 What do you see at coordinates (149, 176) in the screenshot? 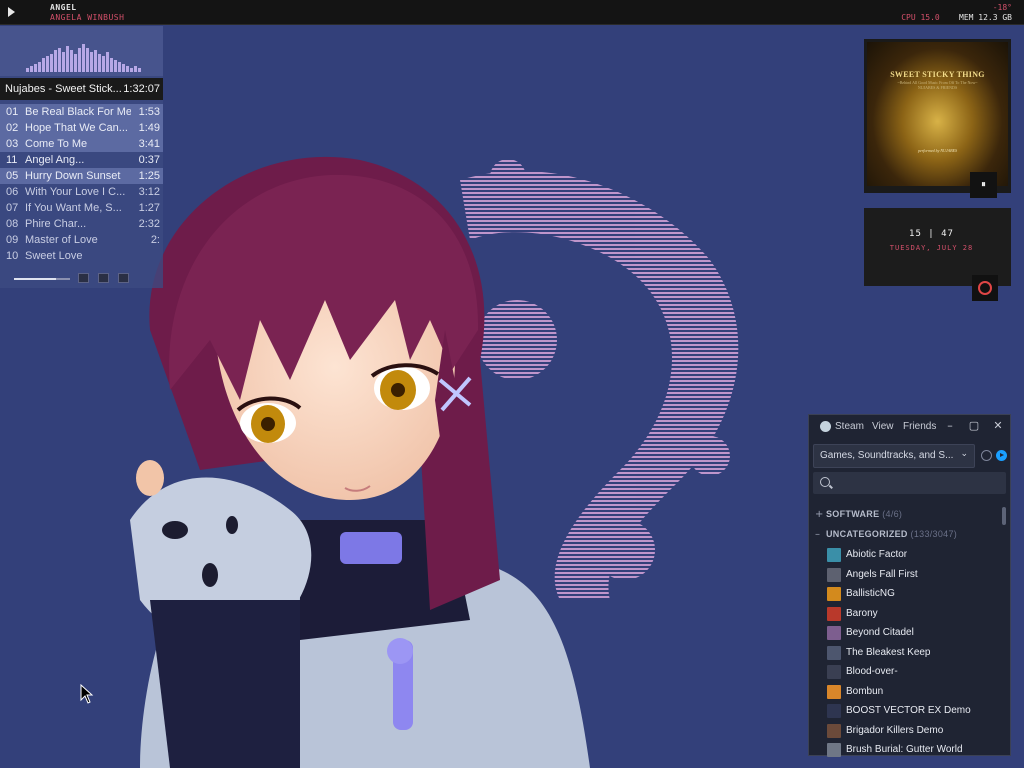
I see `track-duration: 1:25` at bounding box center [149, 176].